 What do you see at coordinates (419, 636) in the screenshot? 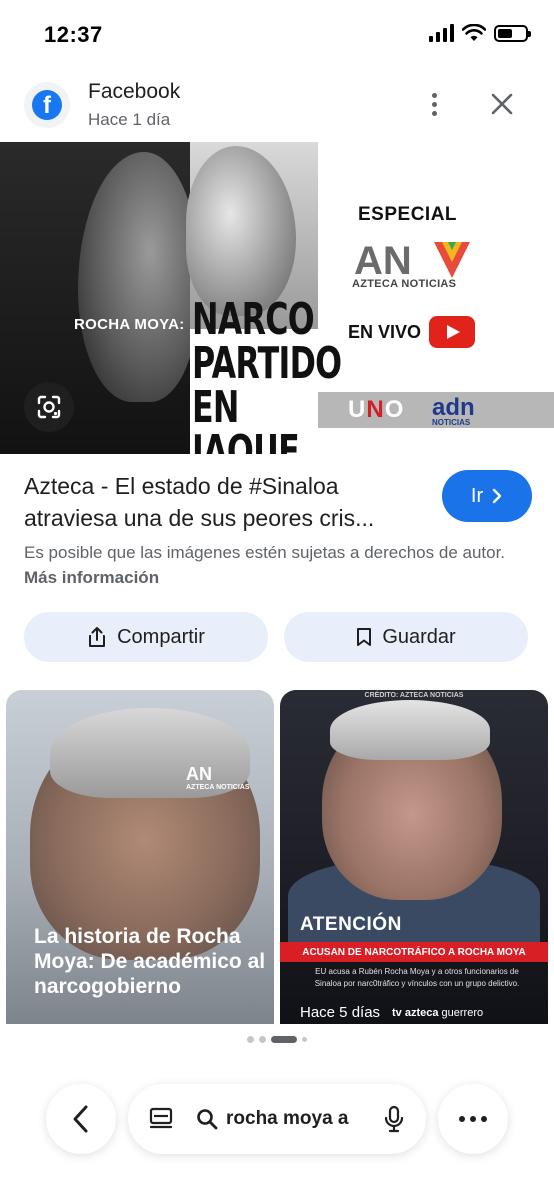
I see `save-label: Guardar` at bounding box center [419, 636].